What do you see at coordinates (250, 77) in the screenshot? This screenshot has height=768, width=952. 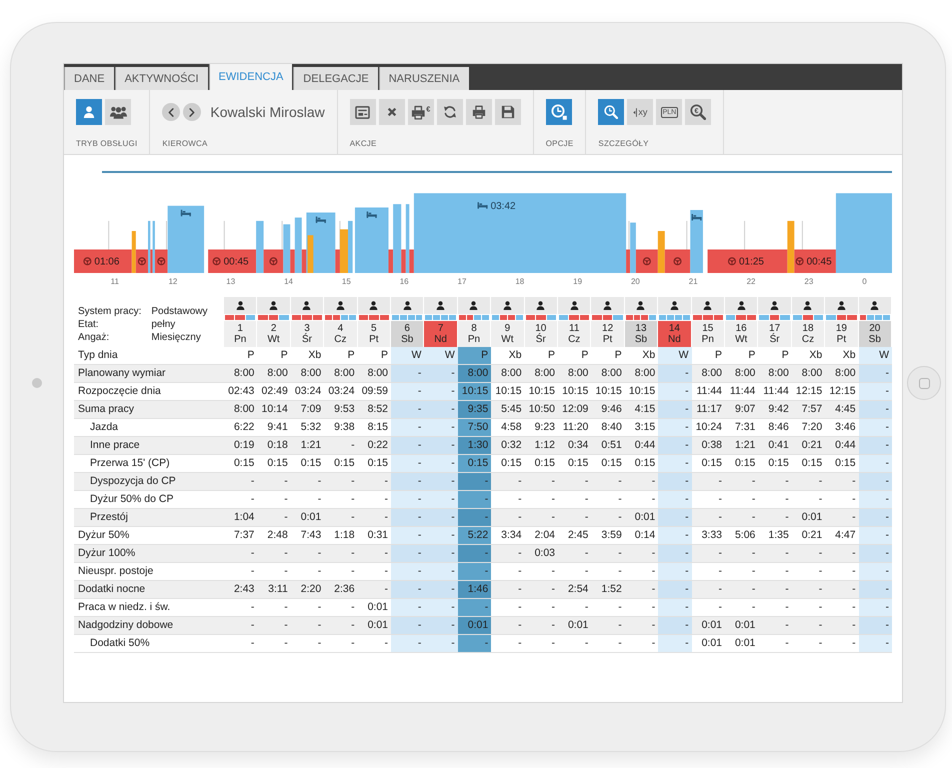 I see `tab: EWIDENCJA` at bounding box center [250, 77].